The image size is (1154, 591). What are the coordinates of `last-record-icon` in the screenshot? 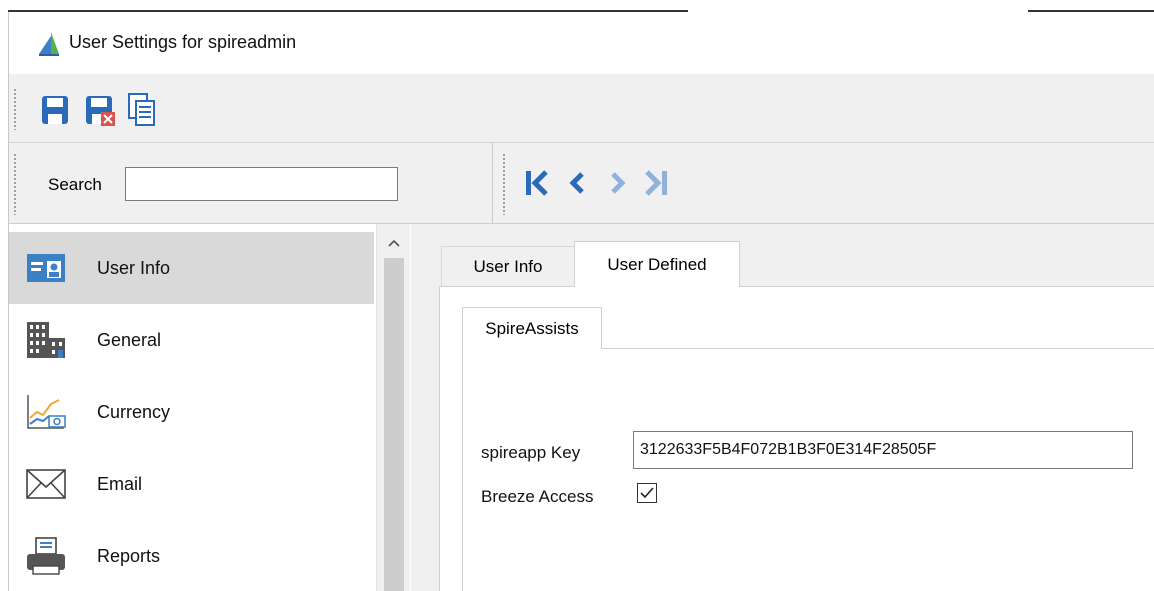 It's located at (656, 183).